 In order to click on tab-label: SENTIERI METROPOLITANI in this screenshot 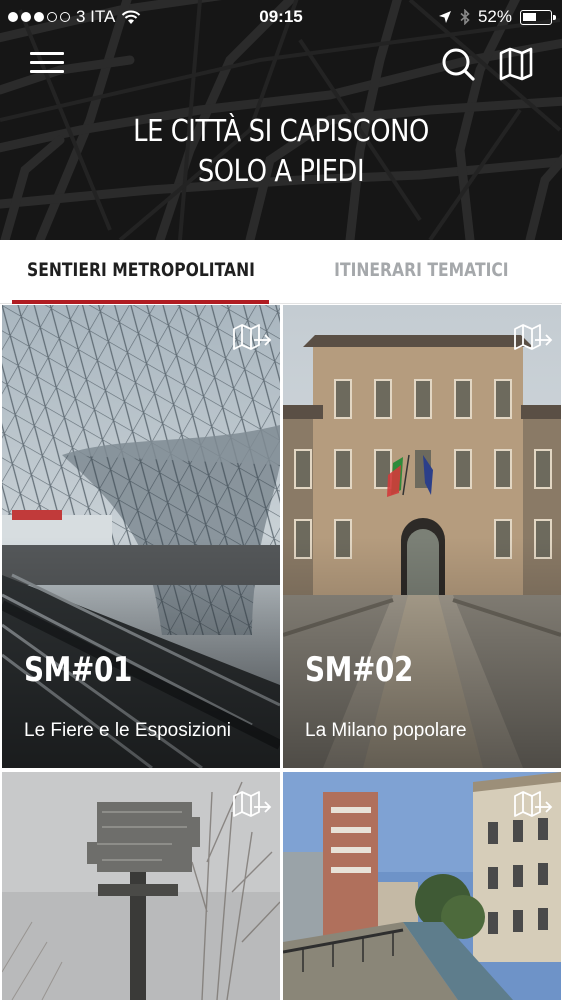, I will do `click(140, 270)`.